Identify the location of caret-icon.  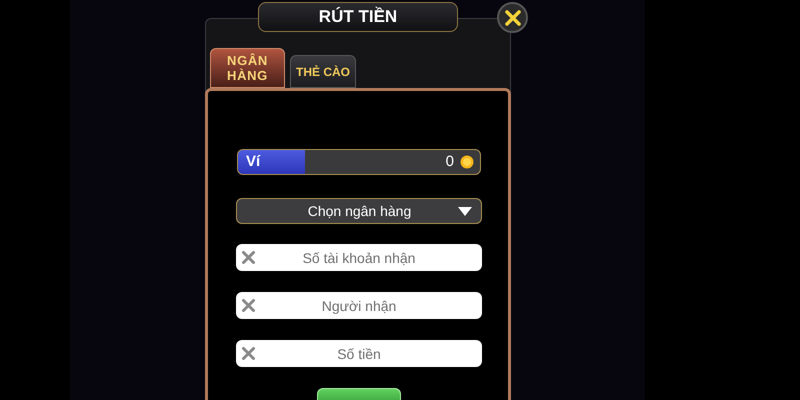
(465, 211).